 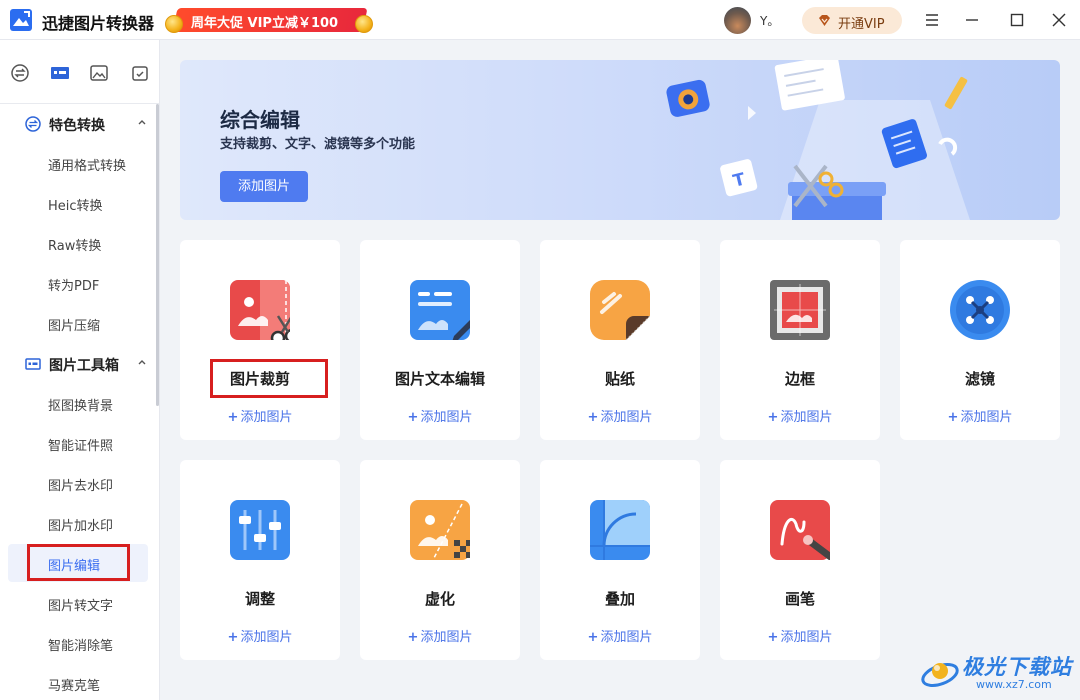 I want to click on tool-card-crop: 图片裁剪 + 添加图片, so click(x=260, y=340).